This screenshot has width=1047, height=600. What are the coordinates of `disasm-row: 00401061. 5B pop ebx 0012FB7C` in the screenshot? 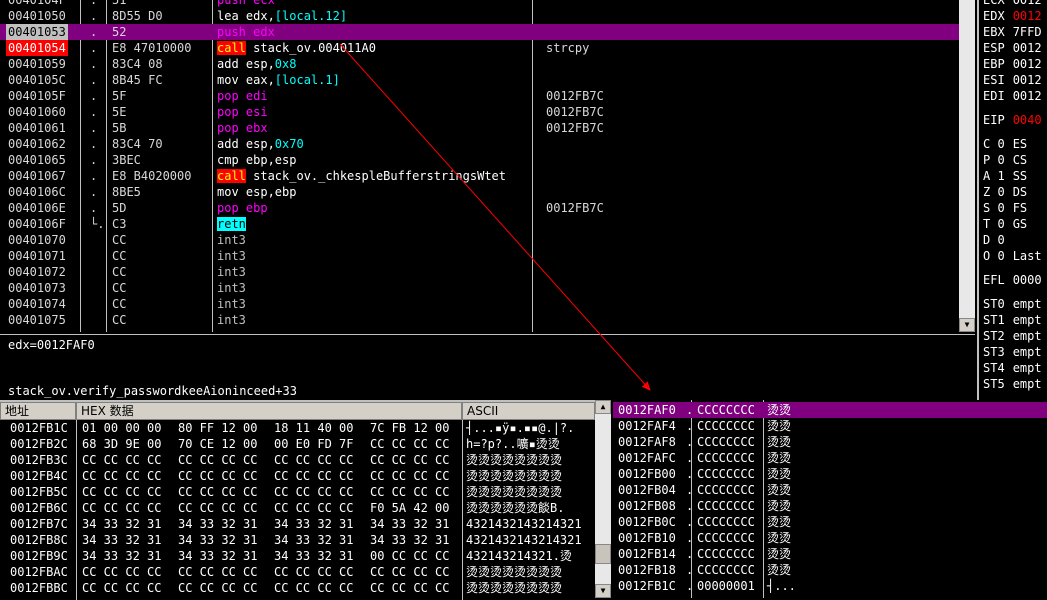 It's located at (479, 128).